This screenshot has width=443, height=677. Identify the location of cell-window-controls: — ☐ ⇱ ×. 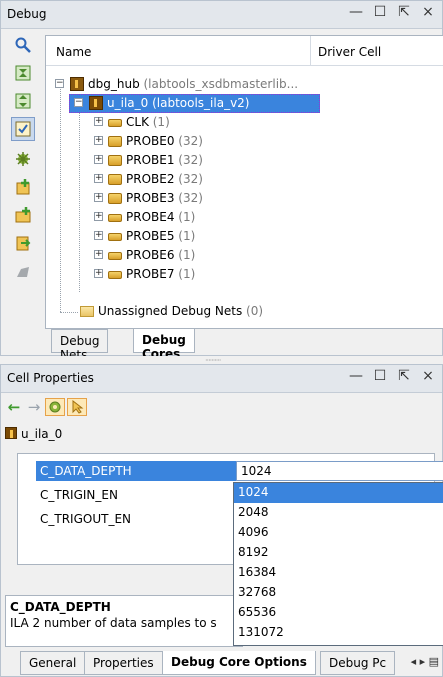
(392, 376).